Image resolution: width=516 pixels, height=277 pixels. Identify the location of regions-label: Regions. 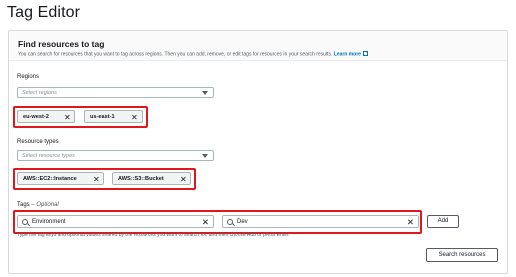
(28, 77).